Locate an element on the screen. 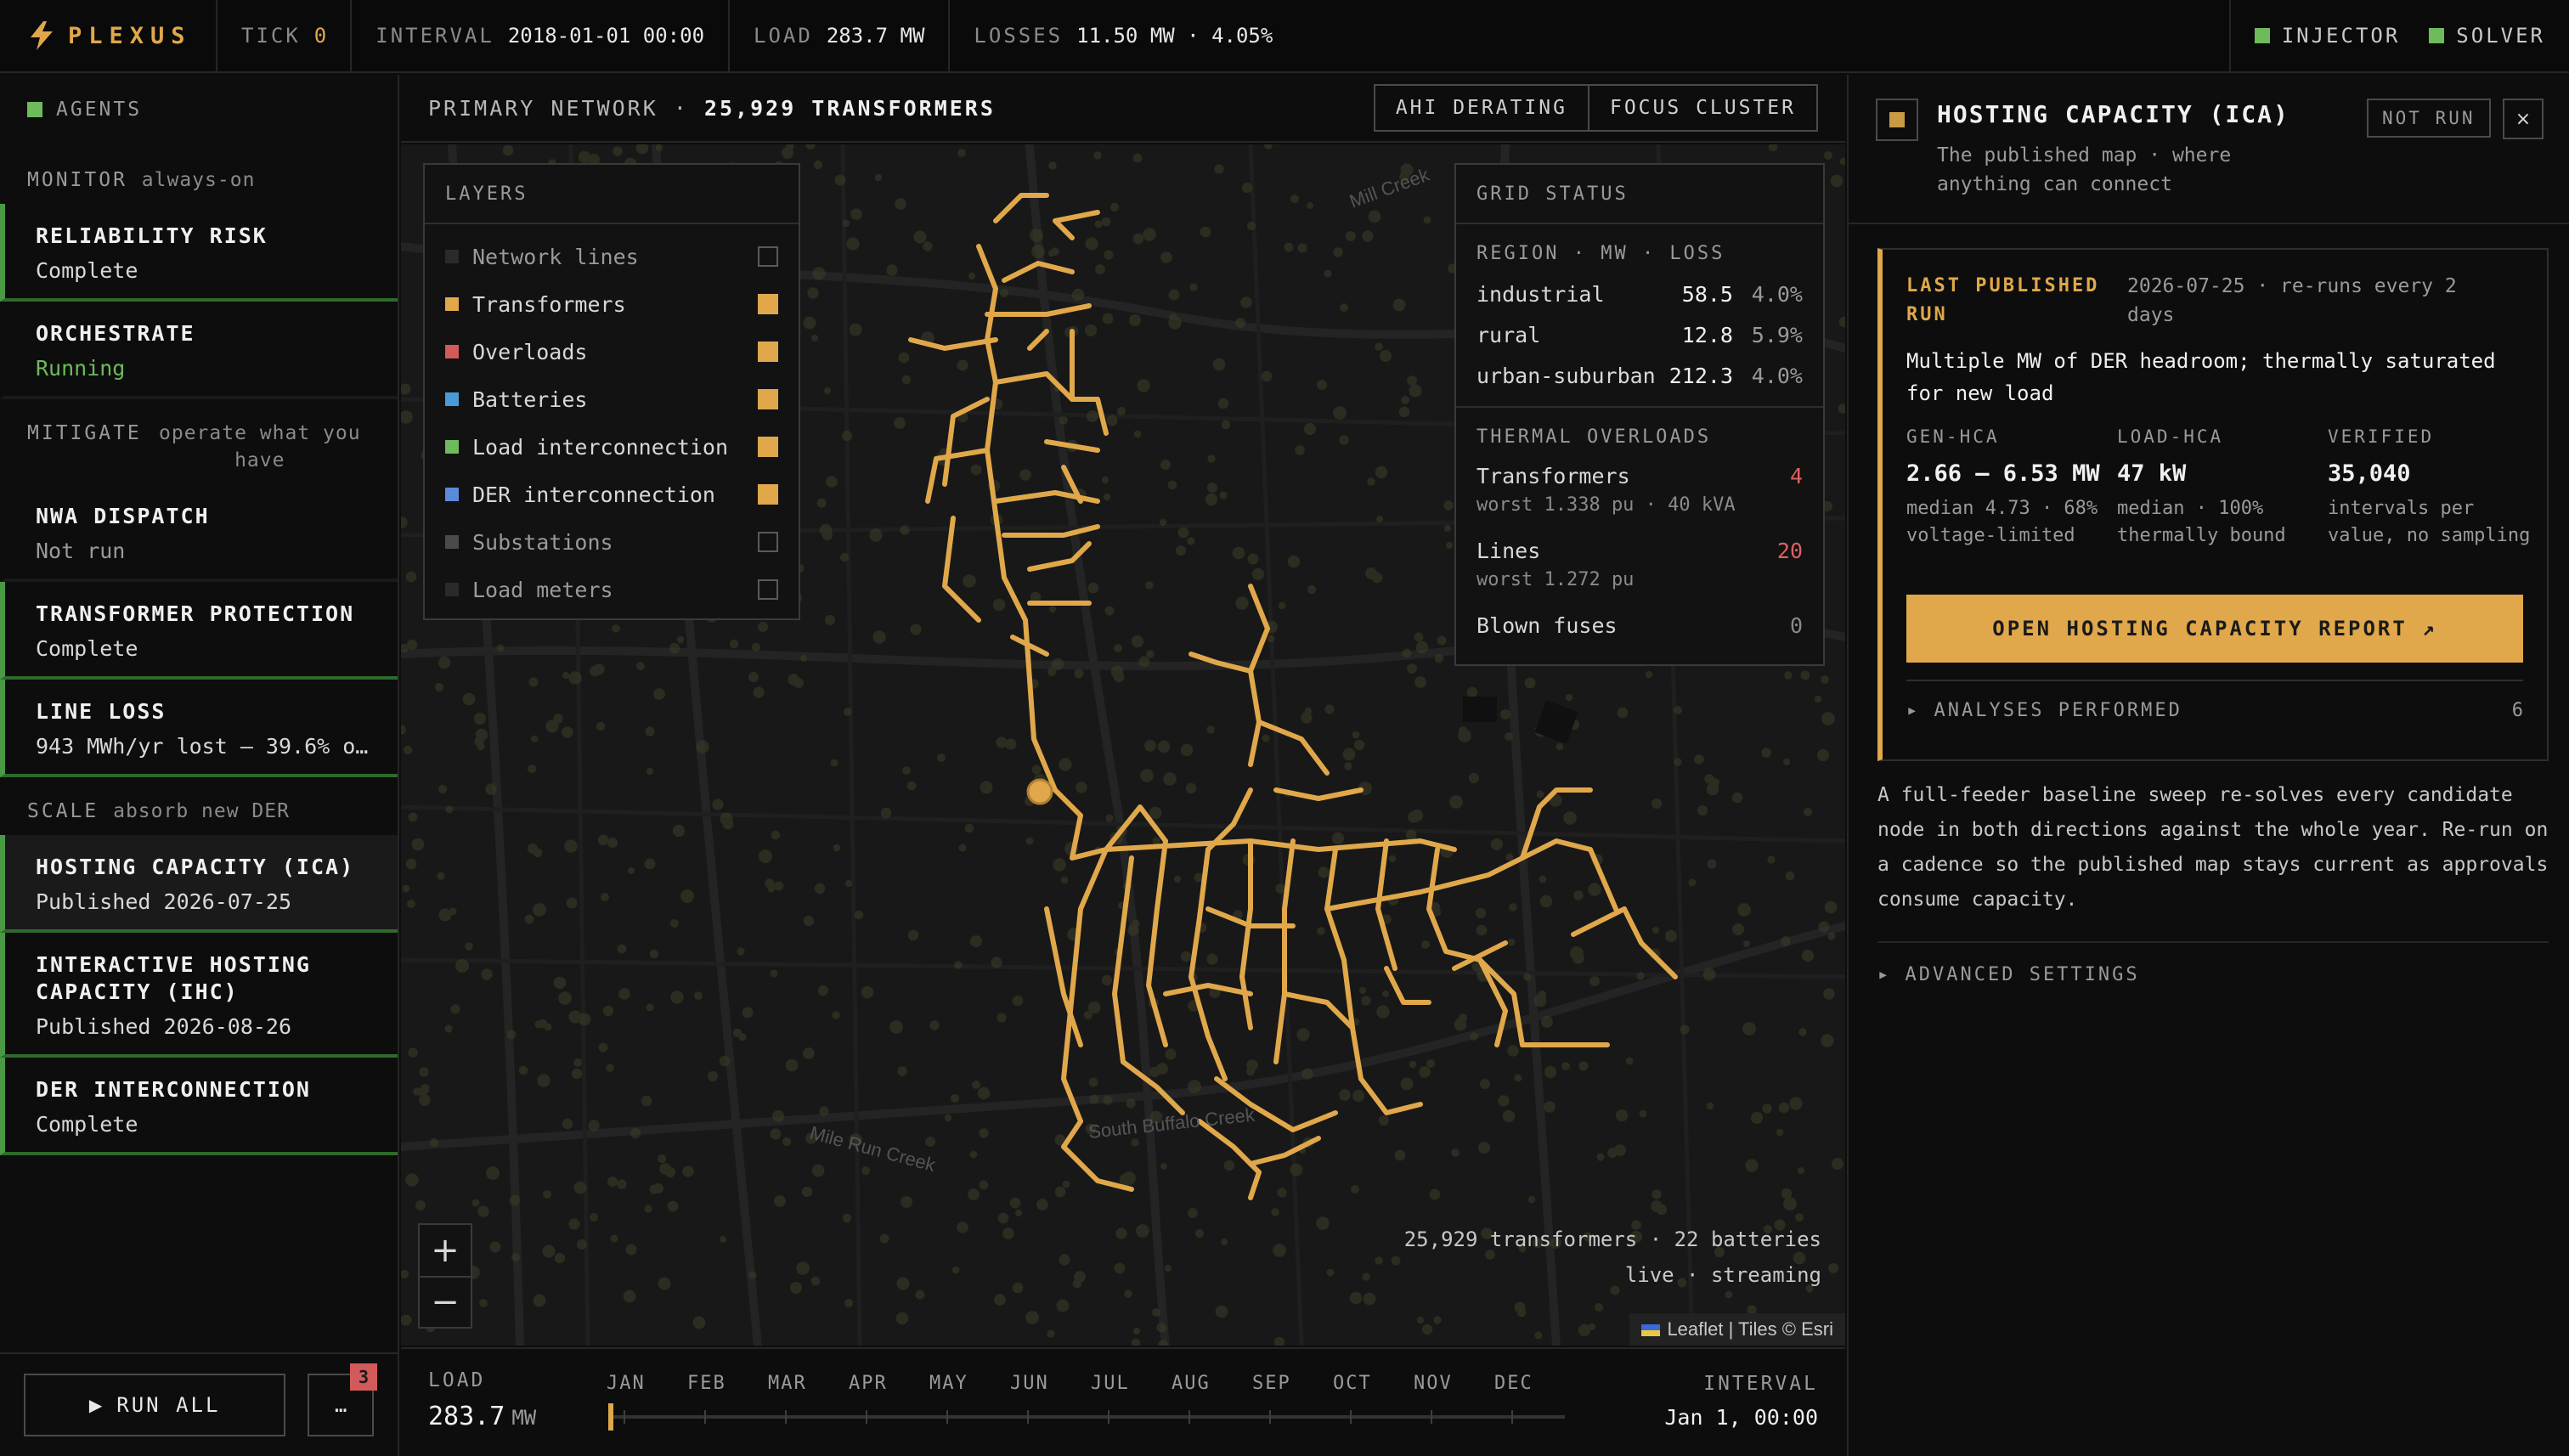 This screenshot has width=2569, height=1456. map-attribution: Leaflet | Tiles © Esri is located at coordinates (1737, 1330).